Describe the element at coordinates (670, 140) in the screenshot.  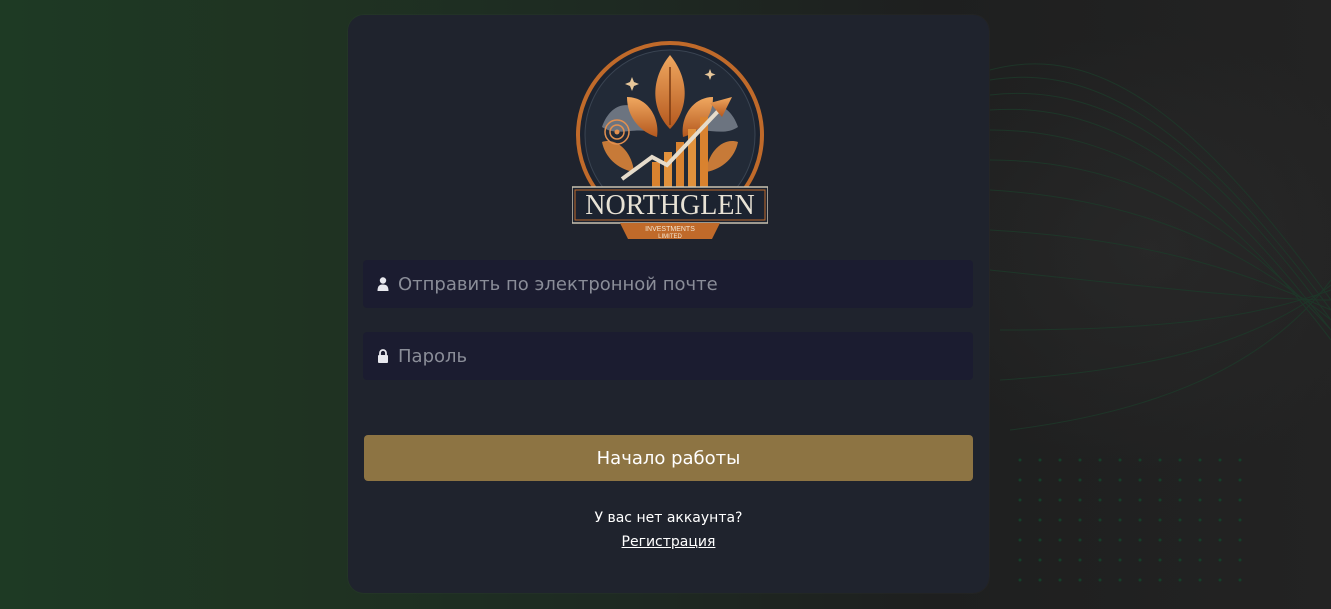
I see `northglen-logo: NORTHGLEN INVESTMENTS LIMITED` at that location.